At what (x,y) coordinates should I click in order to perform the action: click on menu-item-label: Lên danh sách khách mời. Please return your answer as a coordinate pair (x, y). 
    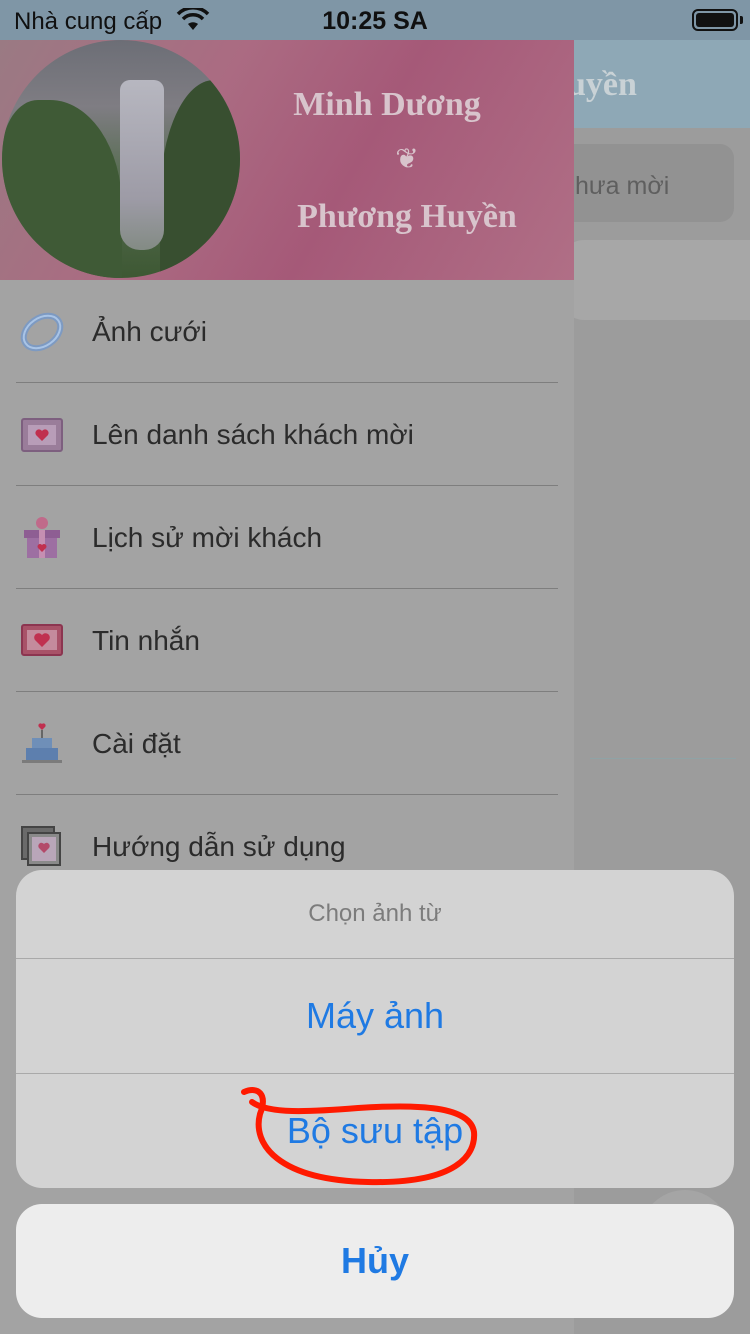
    Looking at the image, I should click on (253, 434).